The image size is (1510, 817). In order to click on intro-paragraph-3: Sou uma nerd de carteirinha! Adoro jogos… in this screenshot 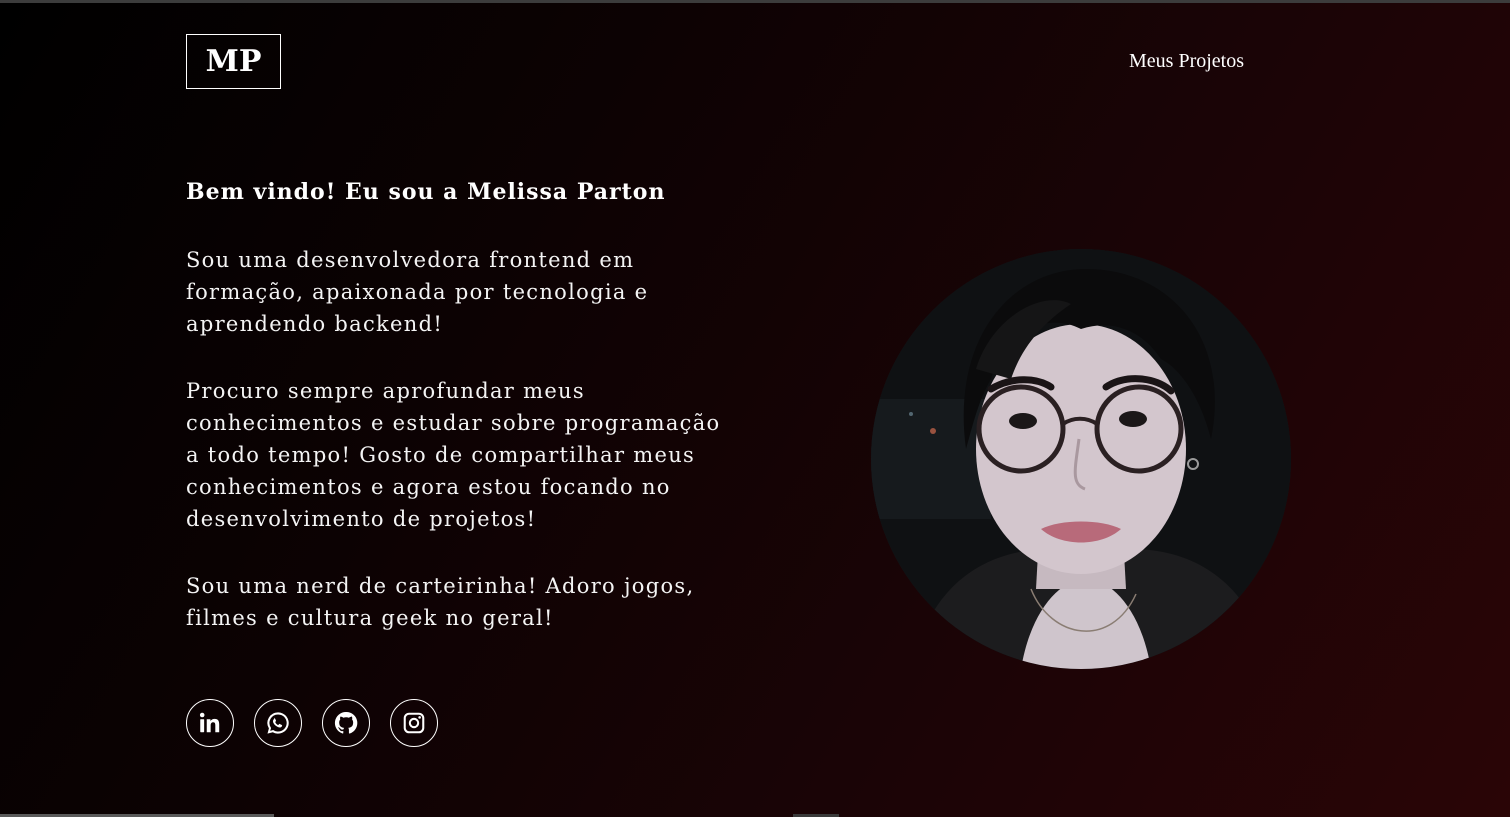, I will do `click(440, 602)`.